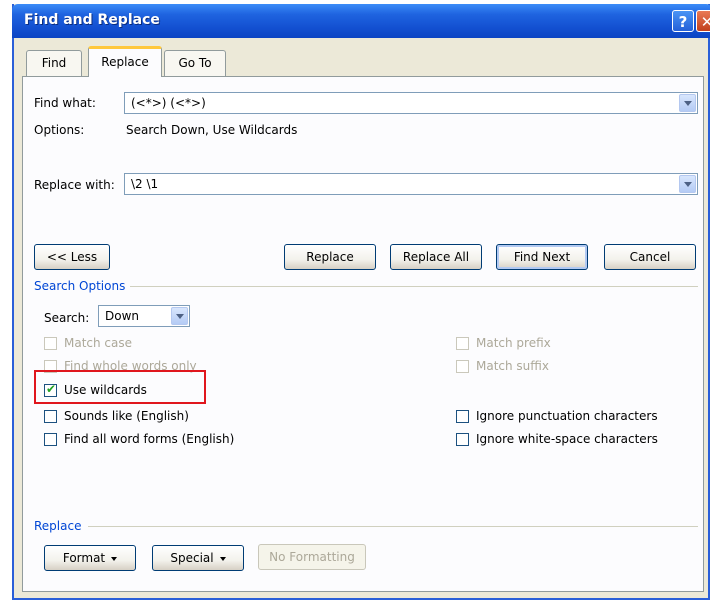 This screenshot has width=710, height=600. Describe the element at coordinates (120, 387) in the screenshot. I see `highlight-box` at that location.